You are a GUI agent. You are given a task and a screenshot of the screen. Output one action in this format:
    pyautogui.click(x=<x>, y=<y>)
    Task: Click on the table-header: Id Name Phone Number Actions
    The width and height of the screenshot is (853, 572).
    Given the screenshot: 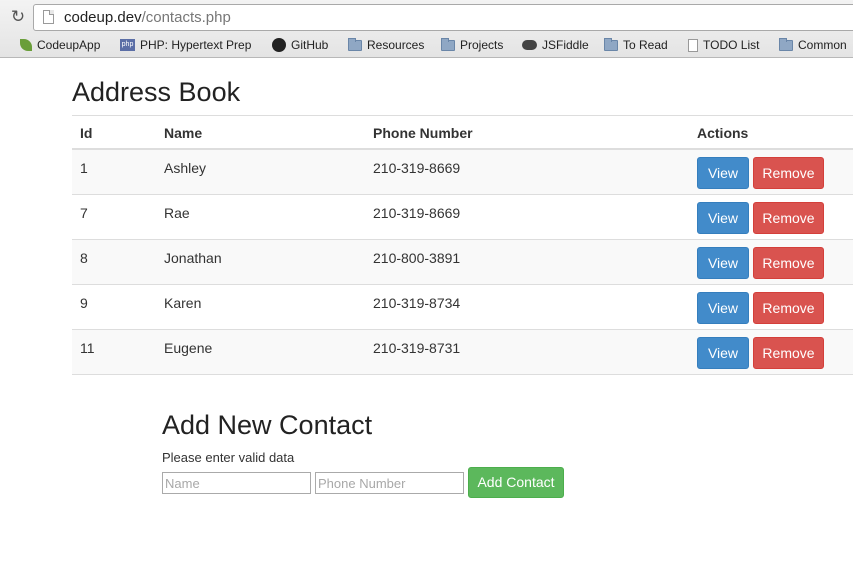 What is the action you would take?
    pyautogui.click(x=462, y=132)
    